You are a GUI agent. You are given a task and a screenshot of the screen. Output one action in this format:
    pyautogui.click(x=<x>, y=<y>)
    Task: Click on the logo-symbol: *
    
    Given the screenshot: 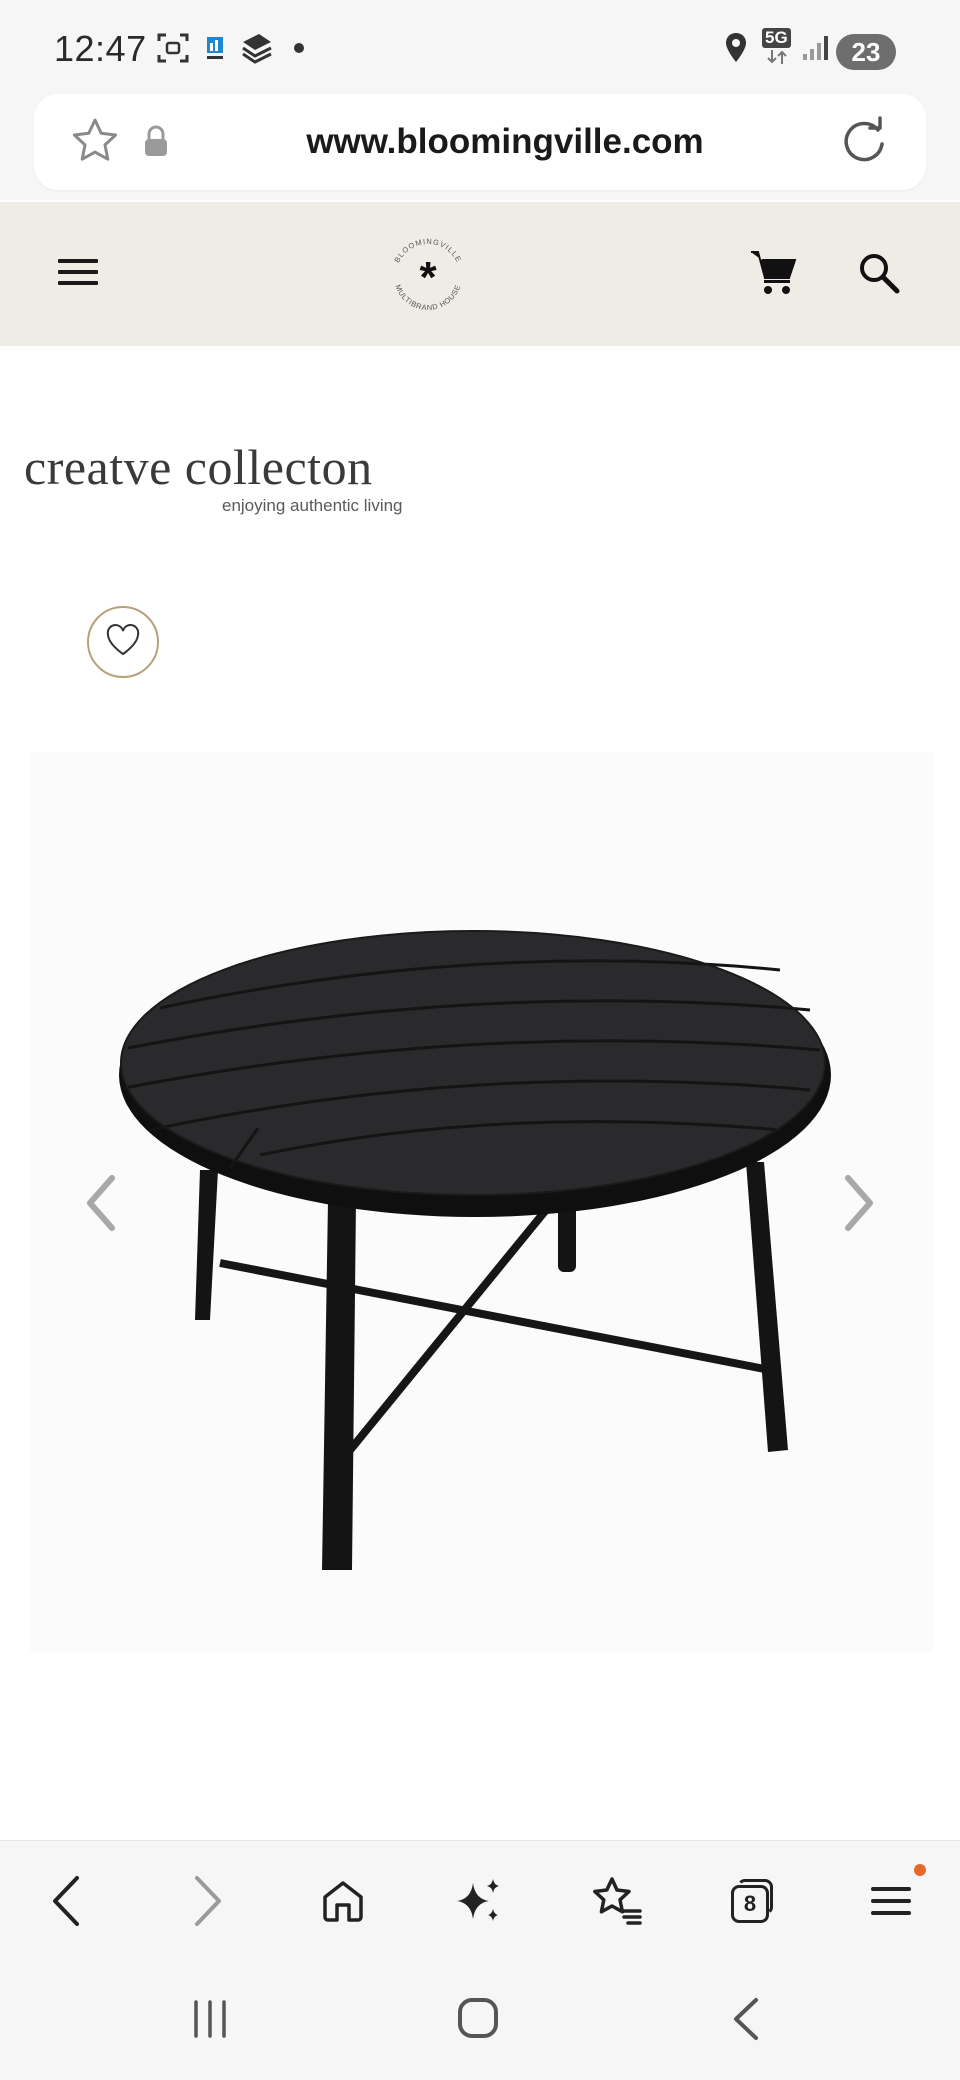 What is the action you would take?
    pyautogui.click(x=428, y=277)
    